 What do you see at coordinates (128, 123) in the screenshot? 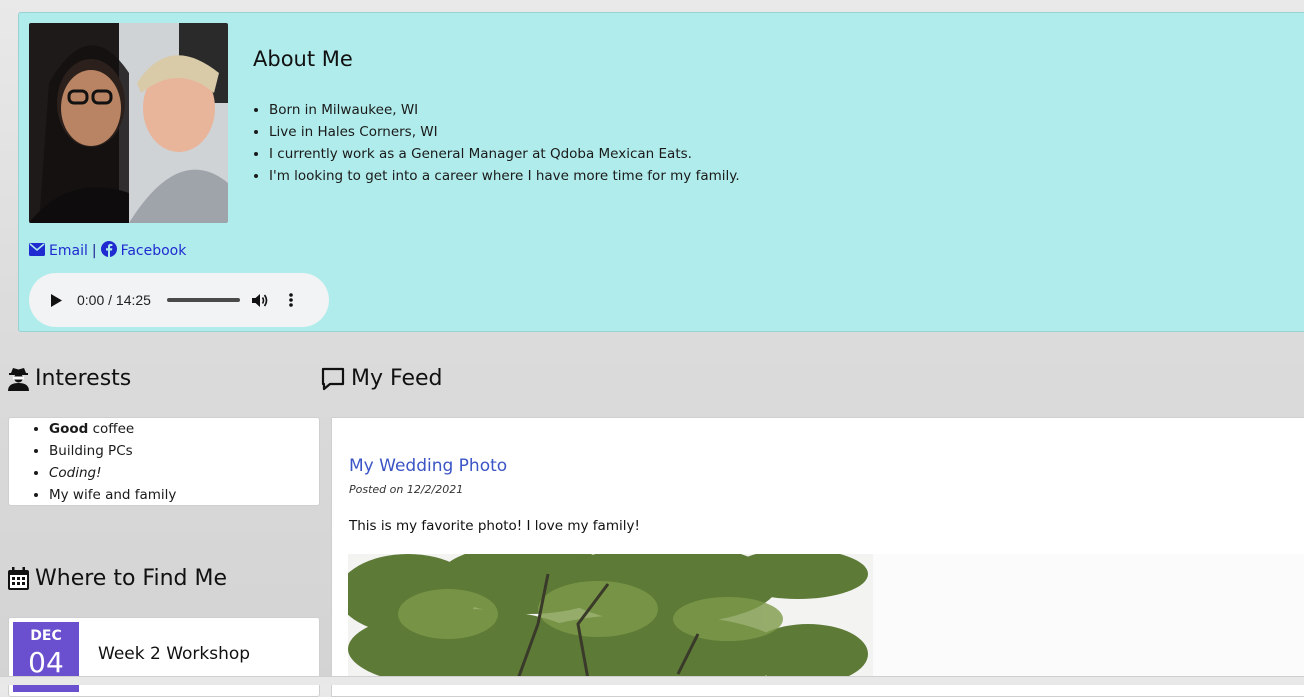
I see `profile-photo` at bounding box center [128, 123].